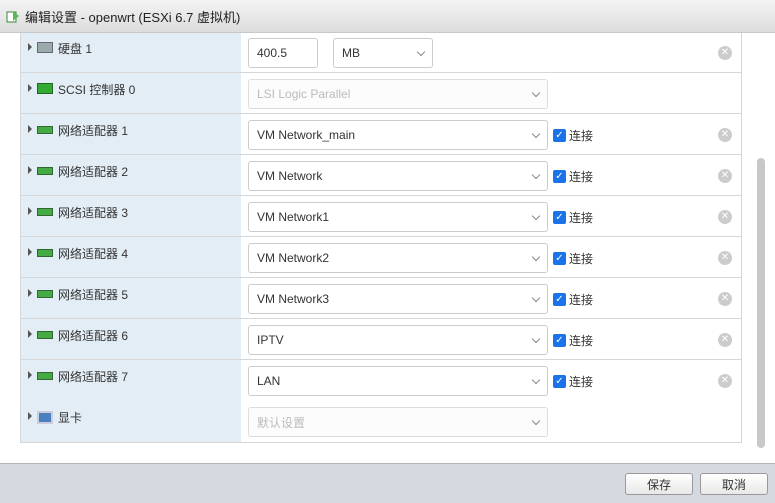  What do you see at coordinates (133, 17) in the screenshot?
I see `dialog-title: 编辑设置 - openwrt (ESXi 6.7 虚拟机)` at bounding box center [133, 17].